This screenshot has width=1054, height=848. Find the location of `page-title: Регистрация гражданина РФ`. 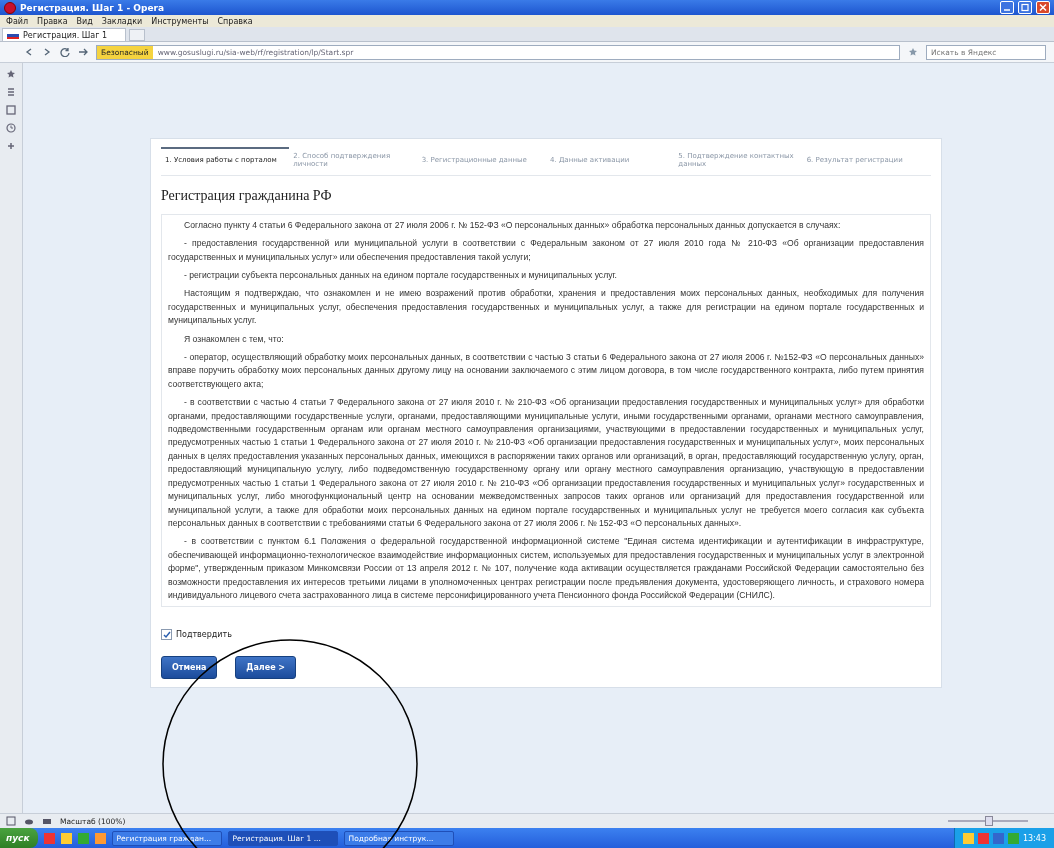

page-title: Регистрация гражданина РФ is located at coordinates (247, 195).